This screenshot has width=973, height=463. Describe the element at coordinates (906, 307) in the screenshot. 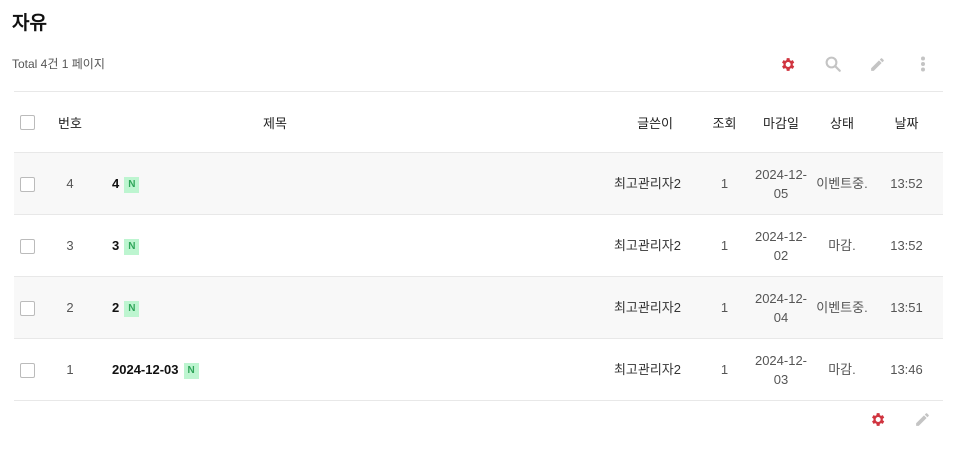

I see `row-date: 13:51` at that location.